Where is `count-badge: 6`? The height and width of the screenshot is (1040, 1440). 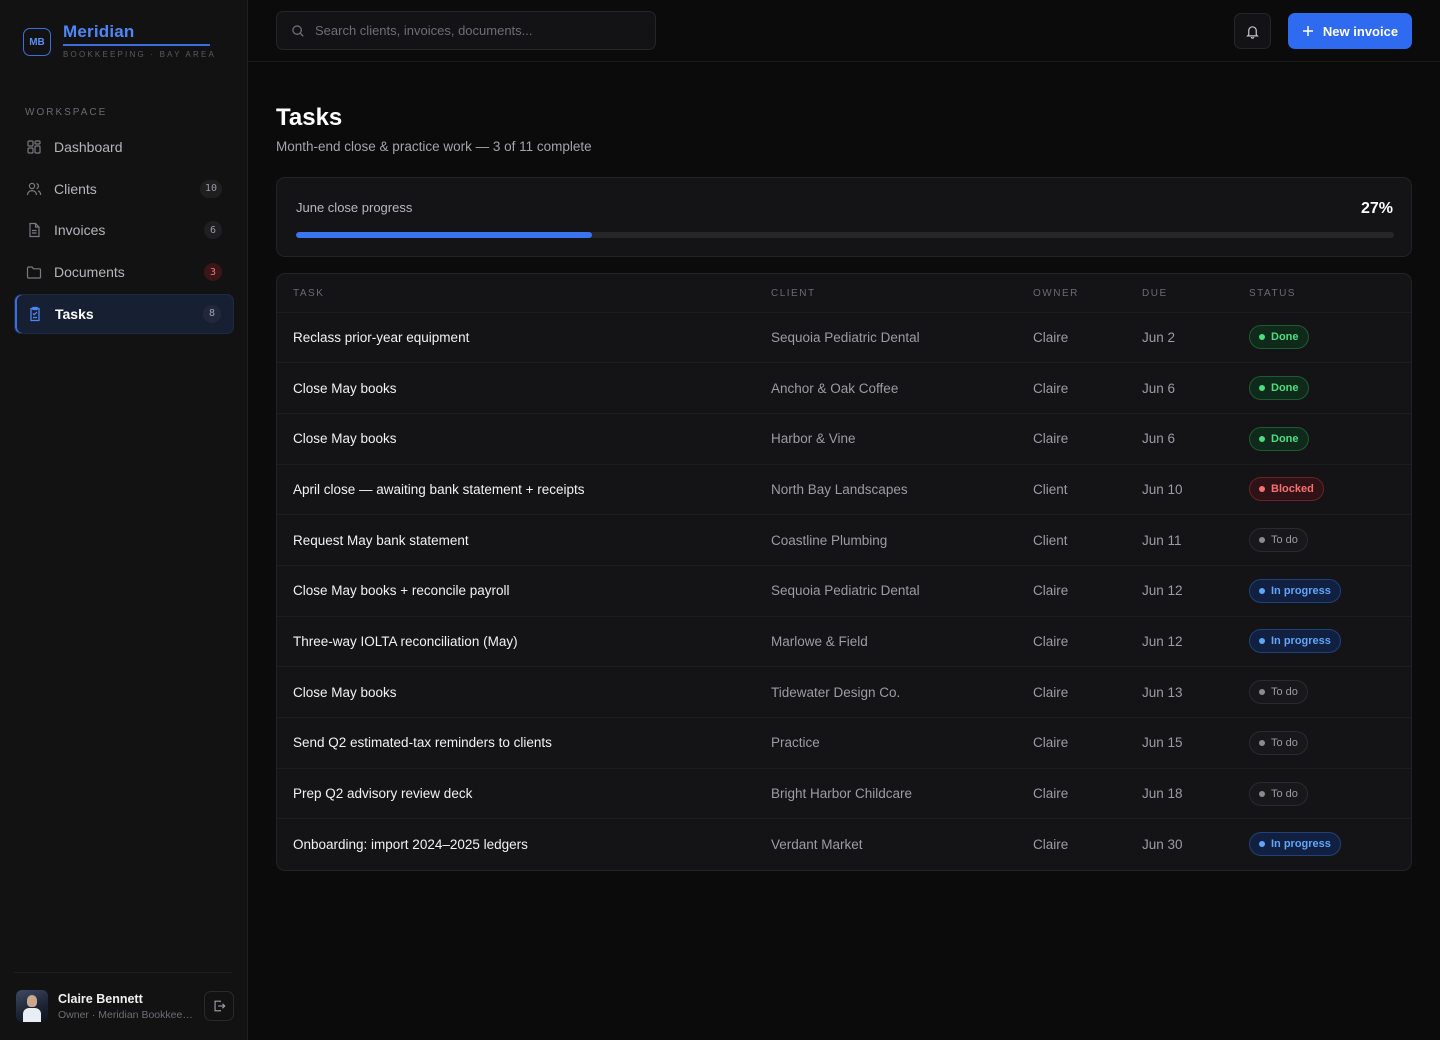 count-badge: 6 is located at coordinates (213, 230).